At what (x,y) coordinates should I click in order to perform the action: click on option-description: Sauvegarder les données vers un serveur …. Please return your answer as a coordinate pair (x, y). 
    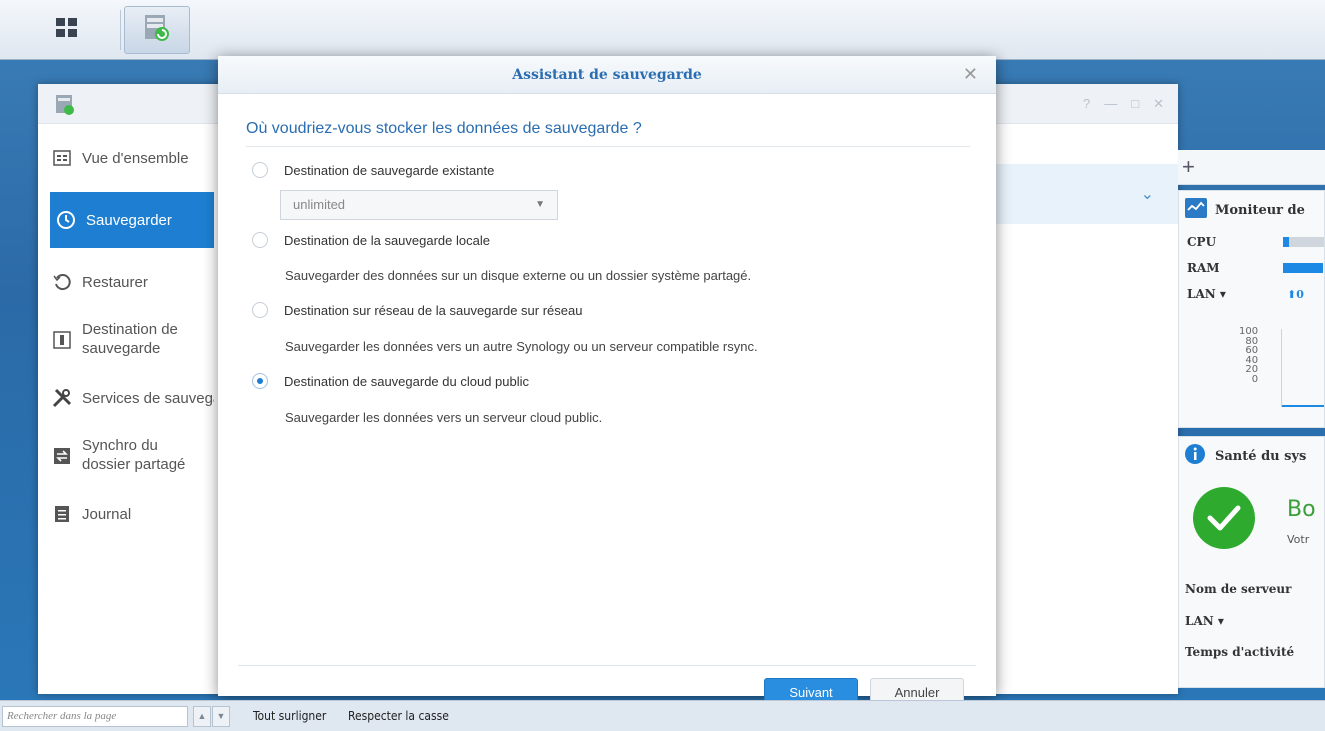
    Looking at the image, I should click on (444, 417).